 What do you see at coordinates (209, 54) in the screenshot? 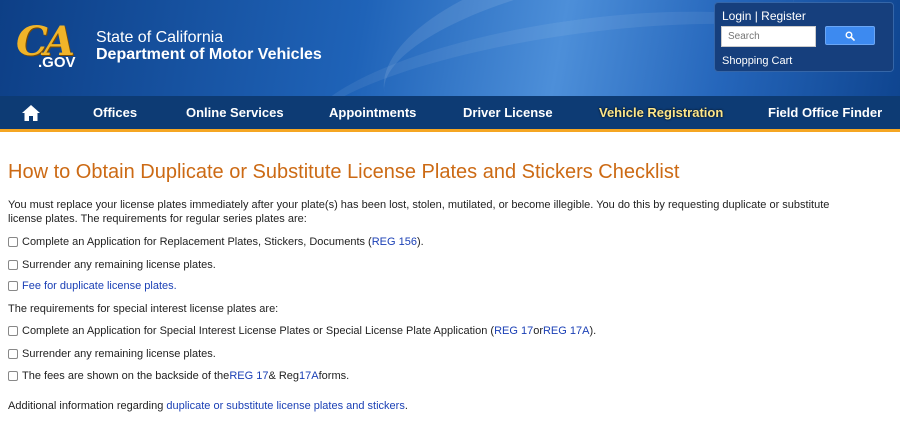
I see `department-line: Department of Motor Vehicles` at bounding box center [209, 54].